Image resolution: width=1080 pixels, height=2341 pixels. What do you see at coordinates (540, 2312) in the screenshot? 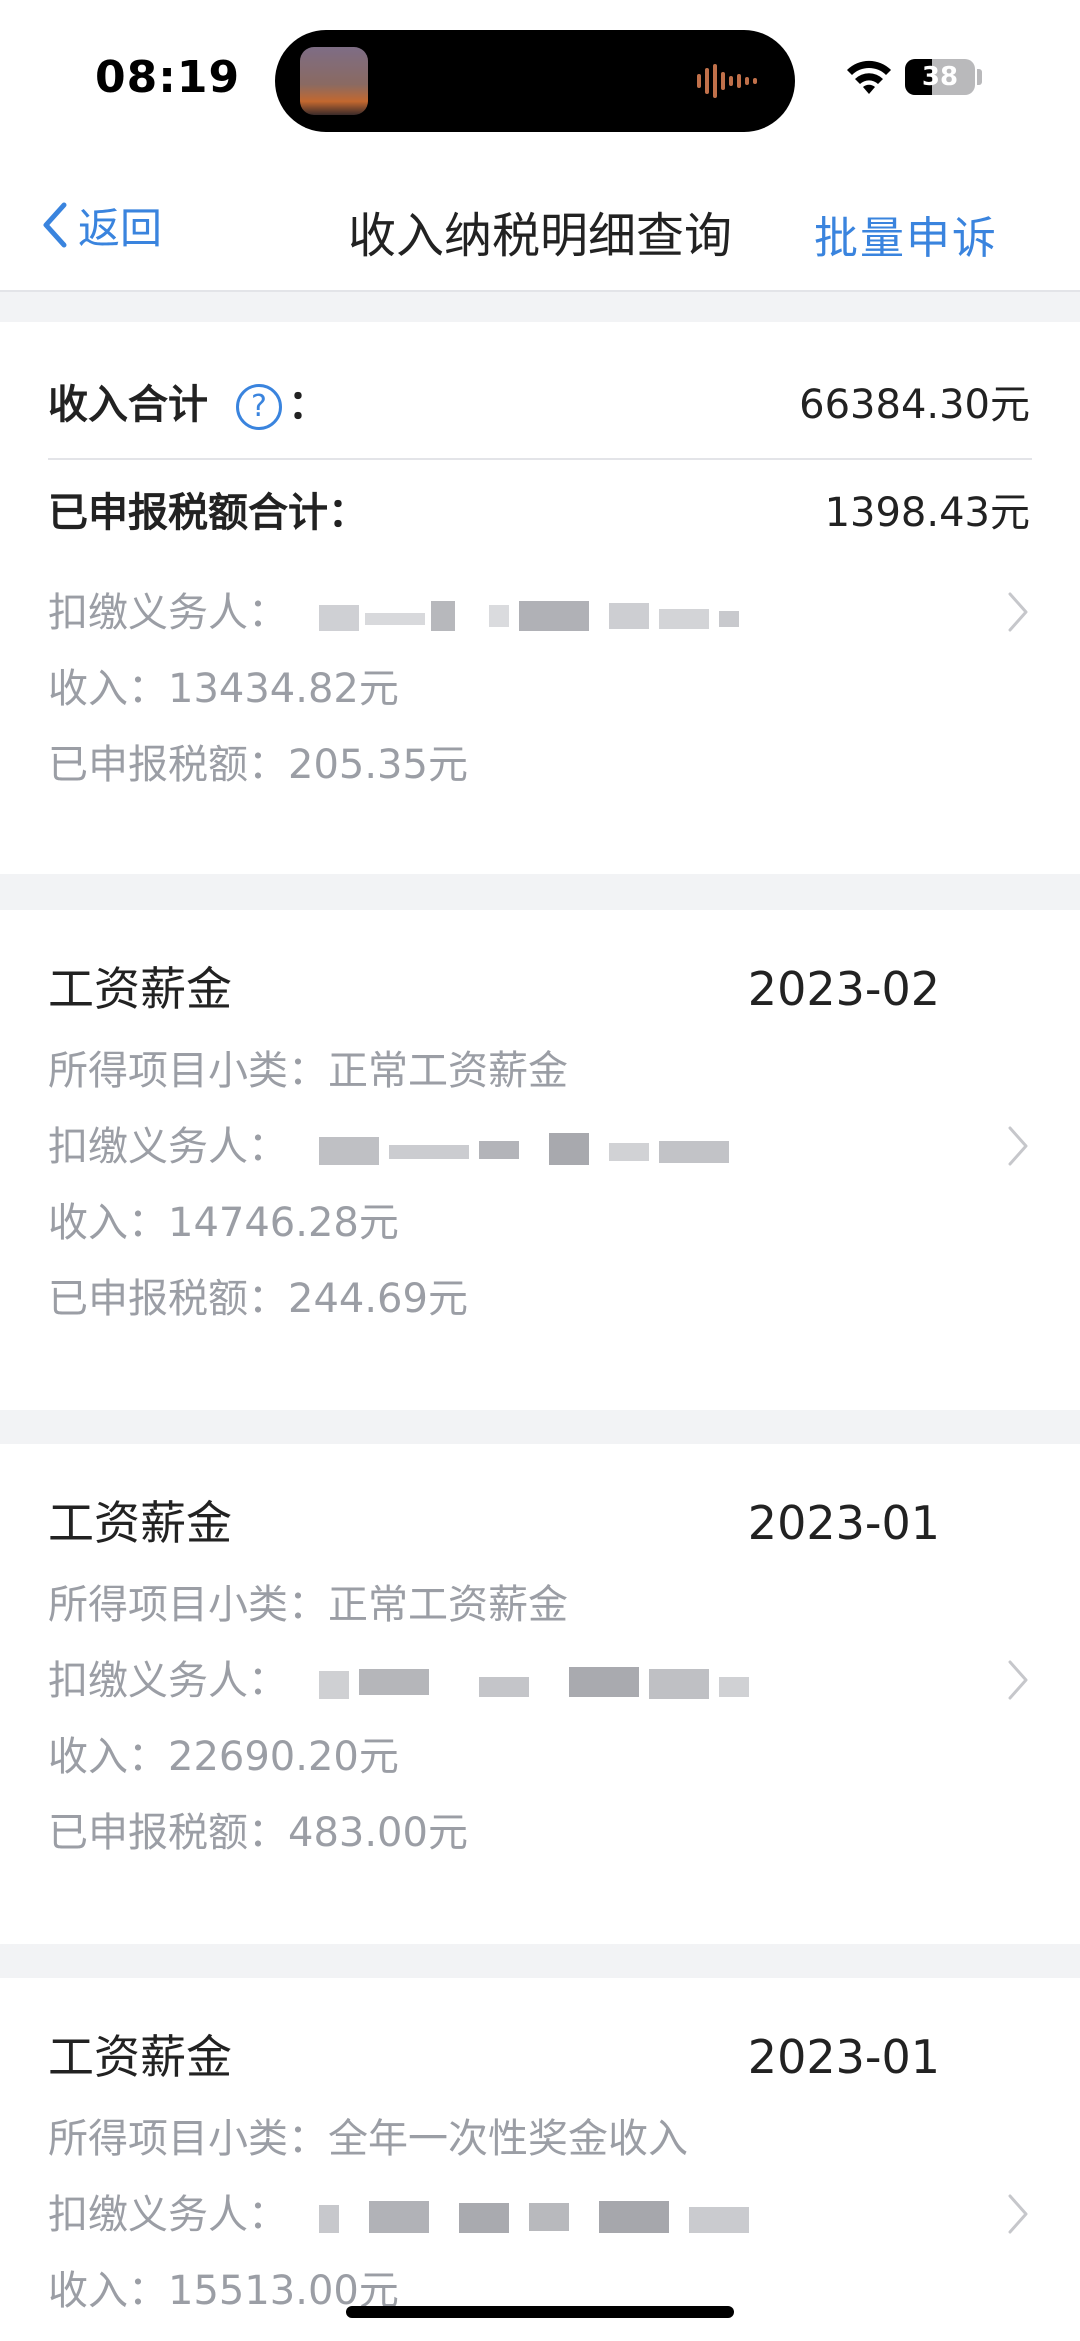
I see `home-indicator` at bounding box center [540, 2312].